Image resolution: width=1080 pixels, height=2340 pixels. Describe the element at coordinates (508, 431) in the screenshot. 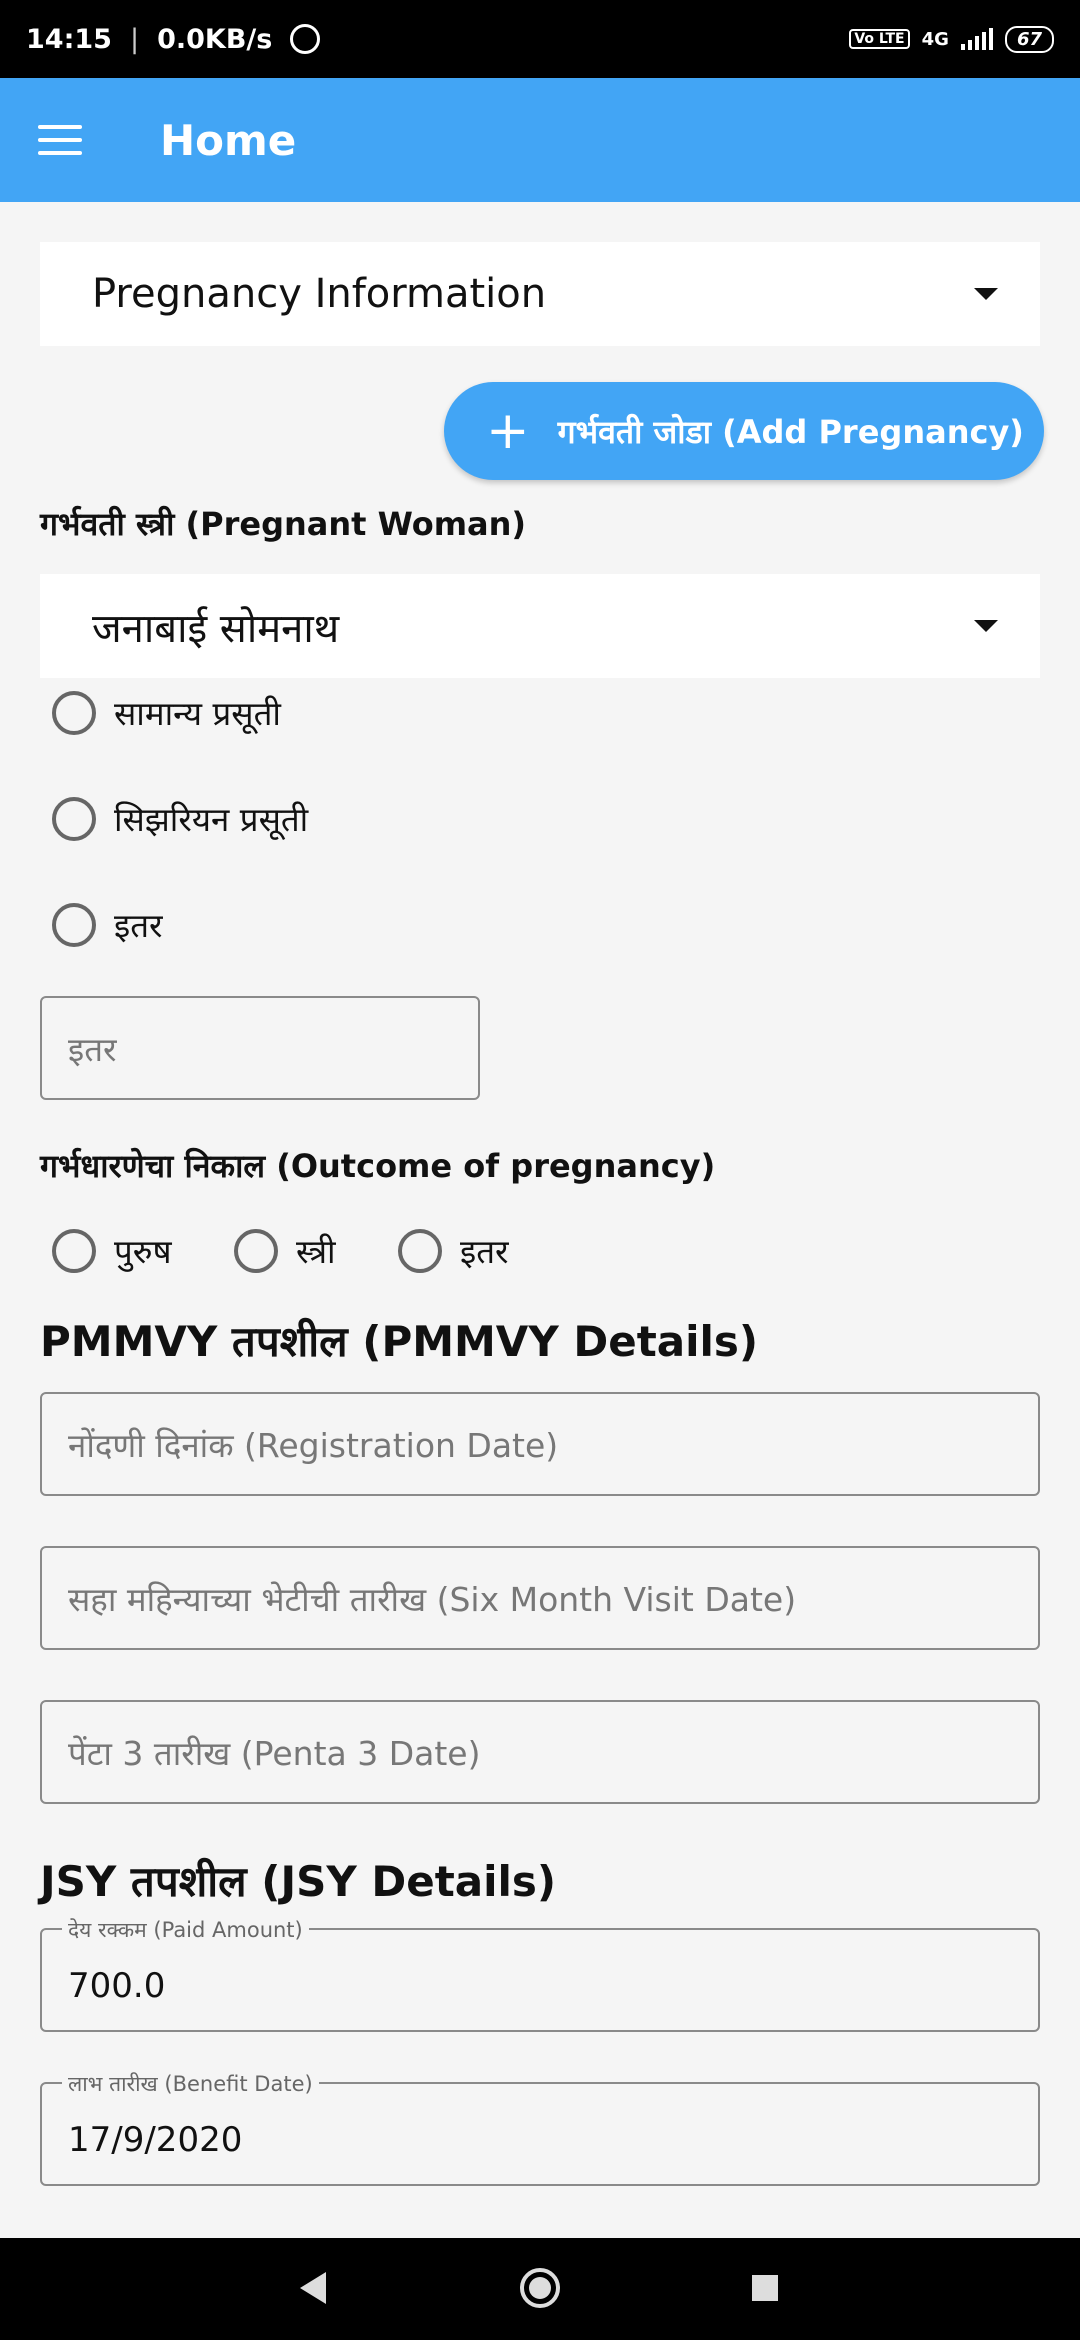

I see `plus-icon: +` at that location.